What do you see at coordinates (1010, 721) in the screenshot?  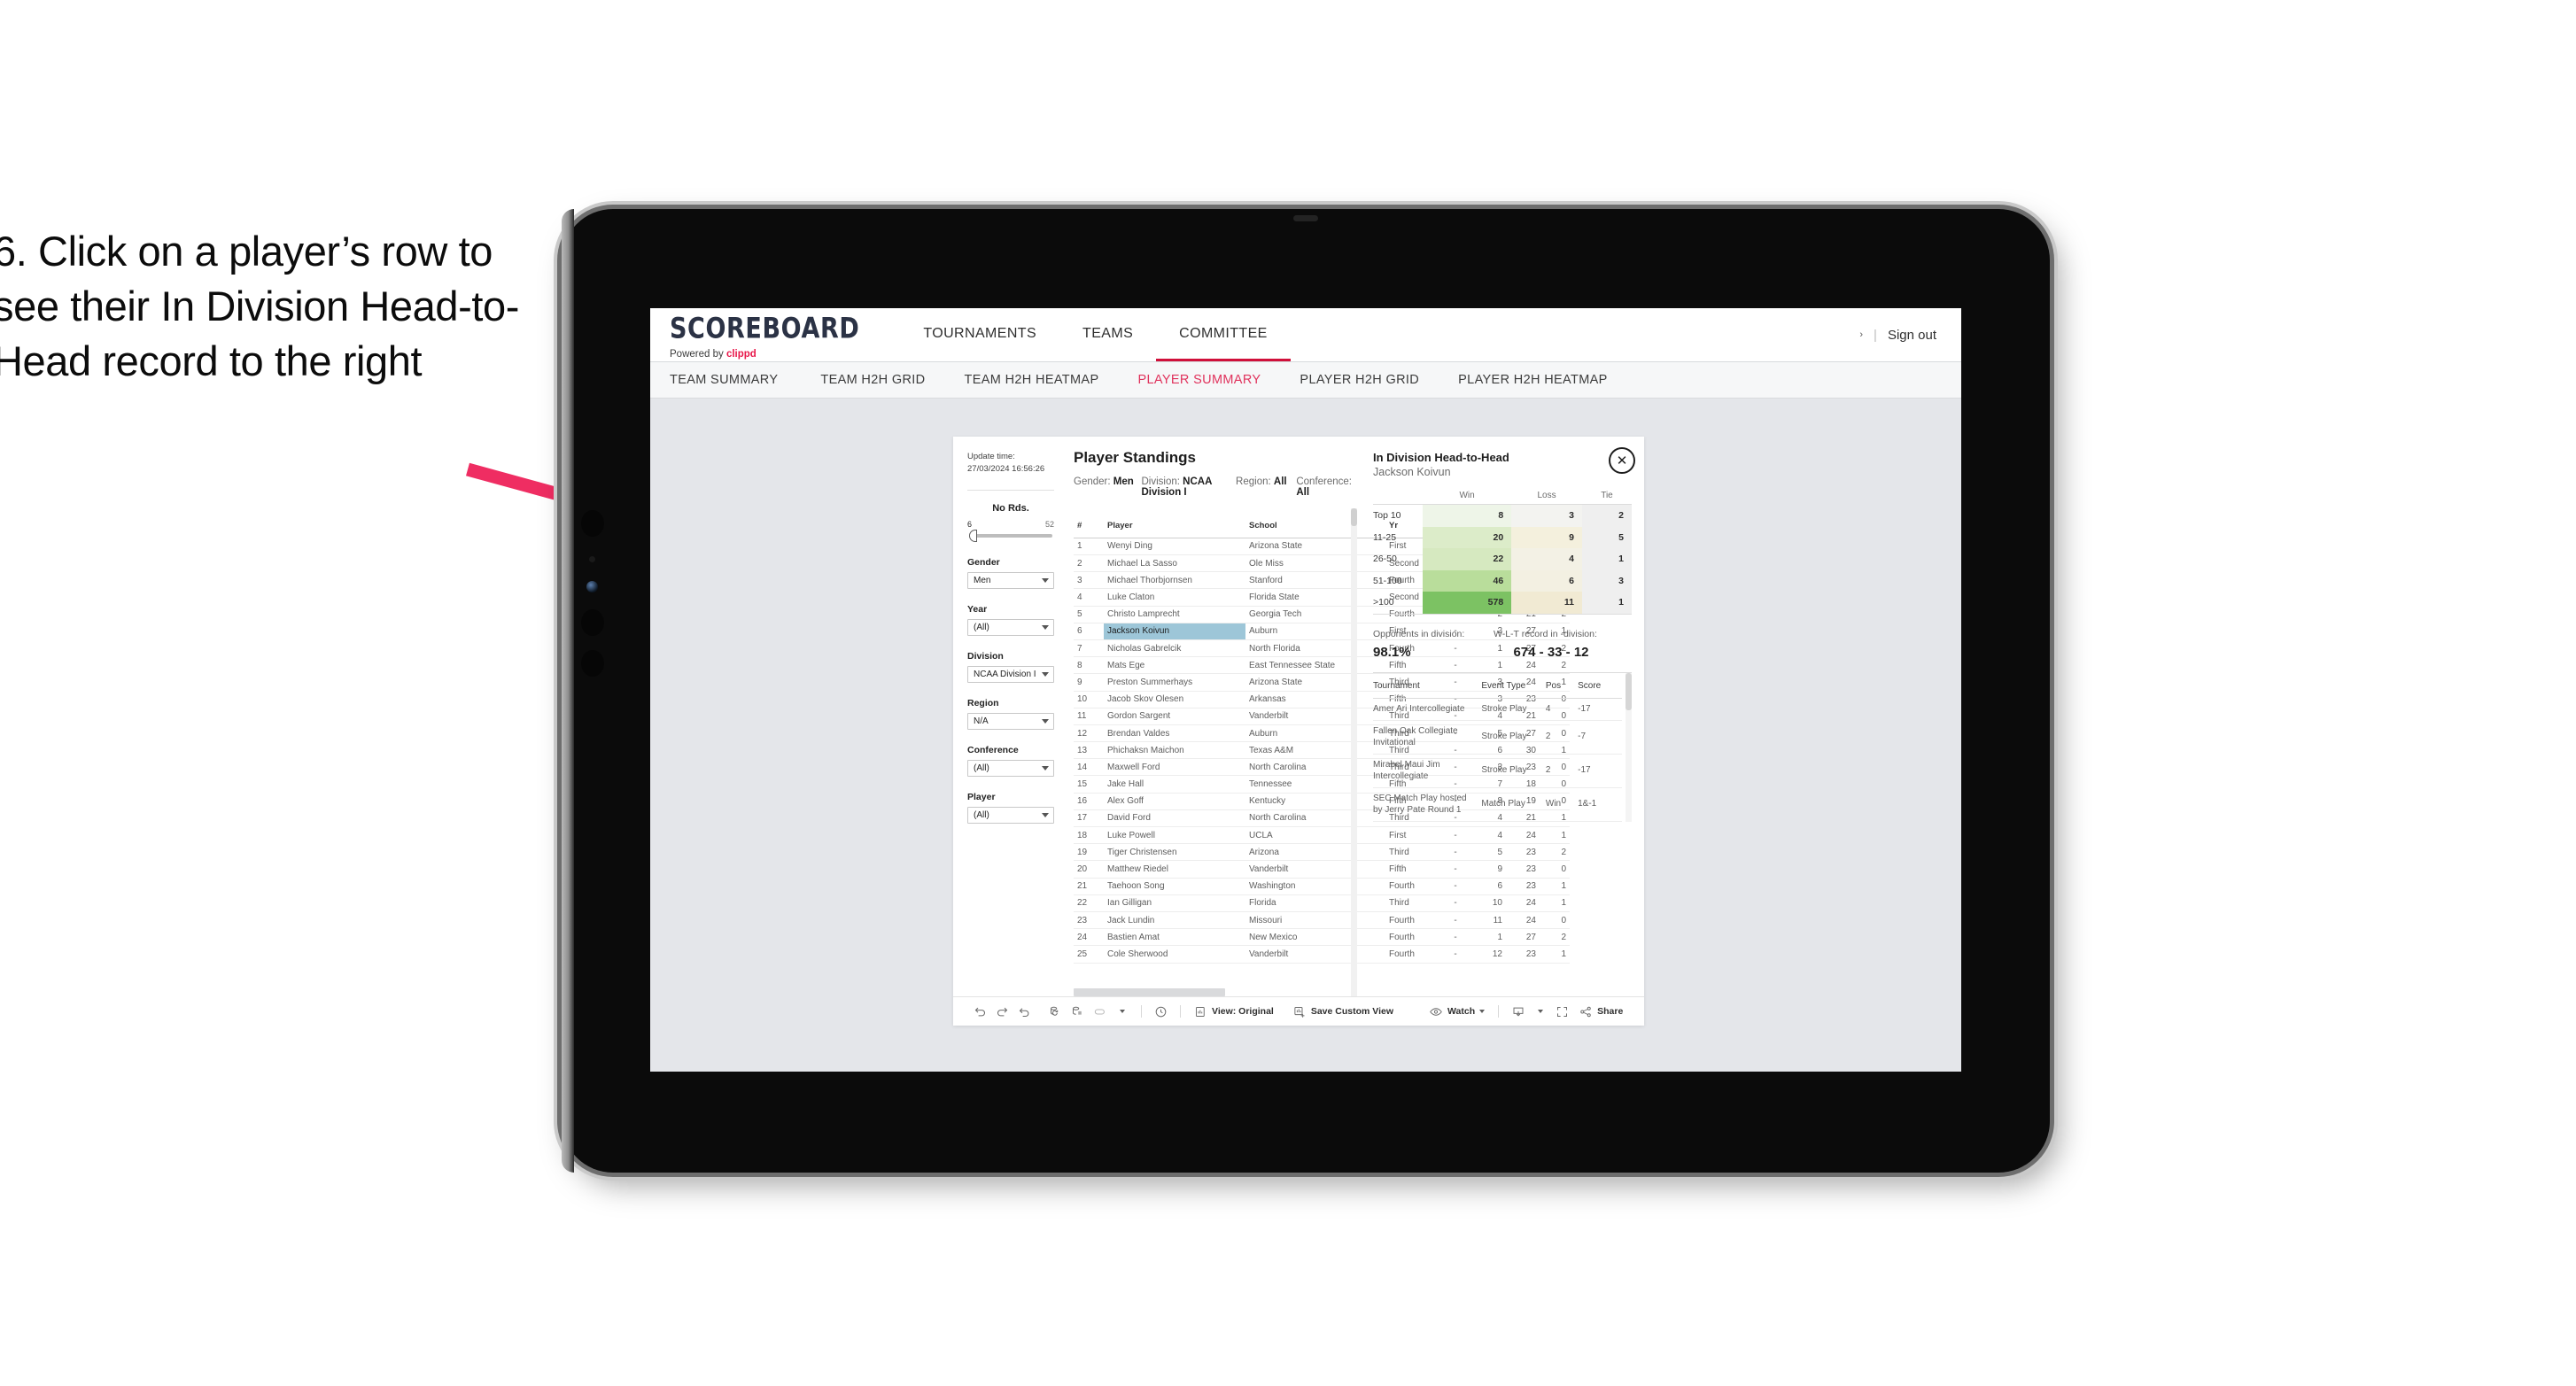 I see `filter-region-select: N/A` at bounding box center [1010, 721].